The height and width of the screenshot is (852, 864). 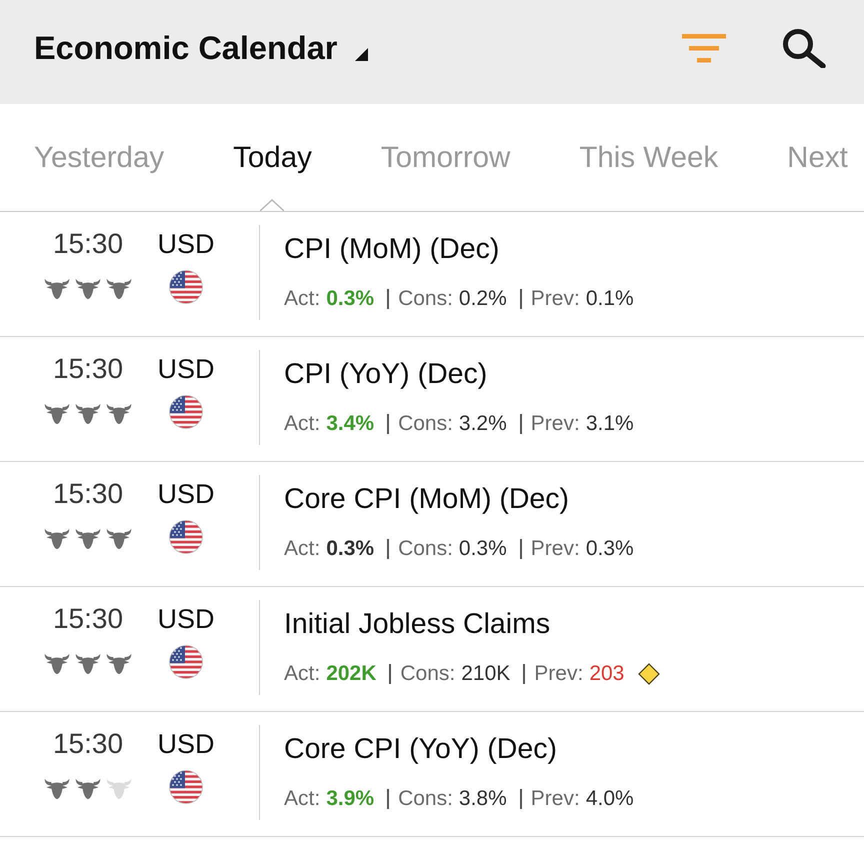 What do you see at coordinates (272, 157) in the screenshot?
I see `day-tab: Today` at bounding box center [272, 157].